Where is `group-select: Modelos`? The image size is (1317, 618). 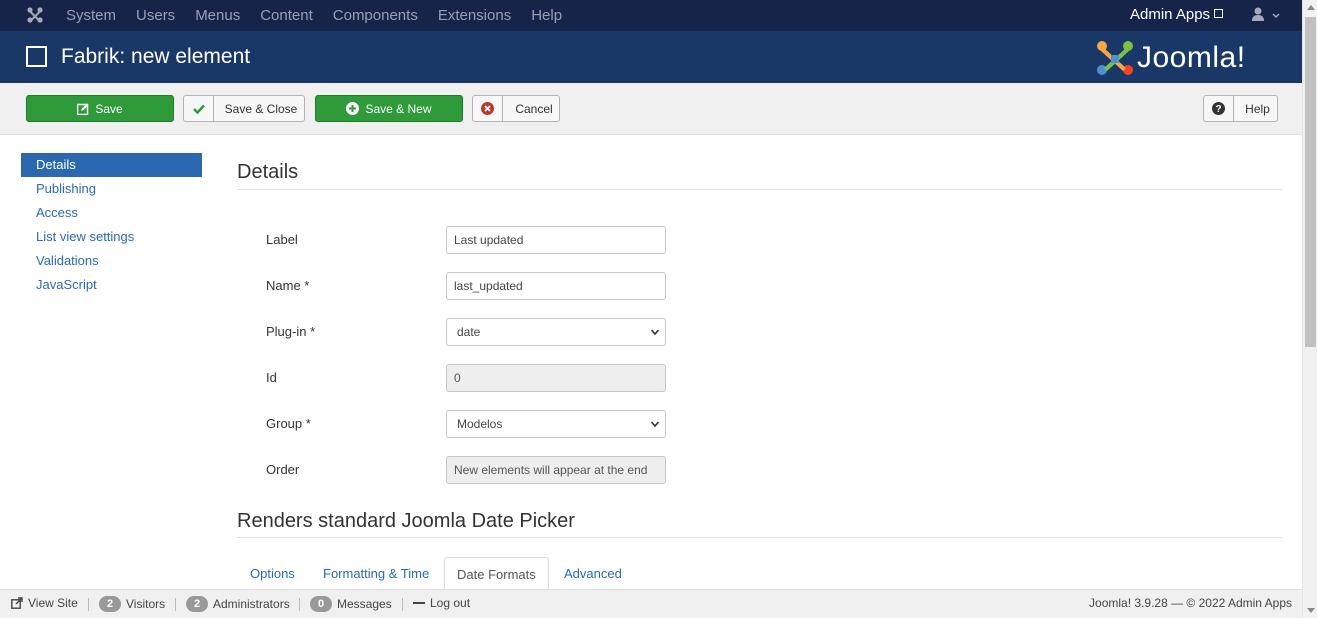
group-select: Modelos is located at coordinates (556, 424).